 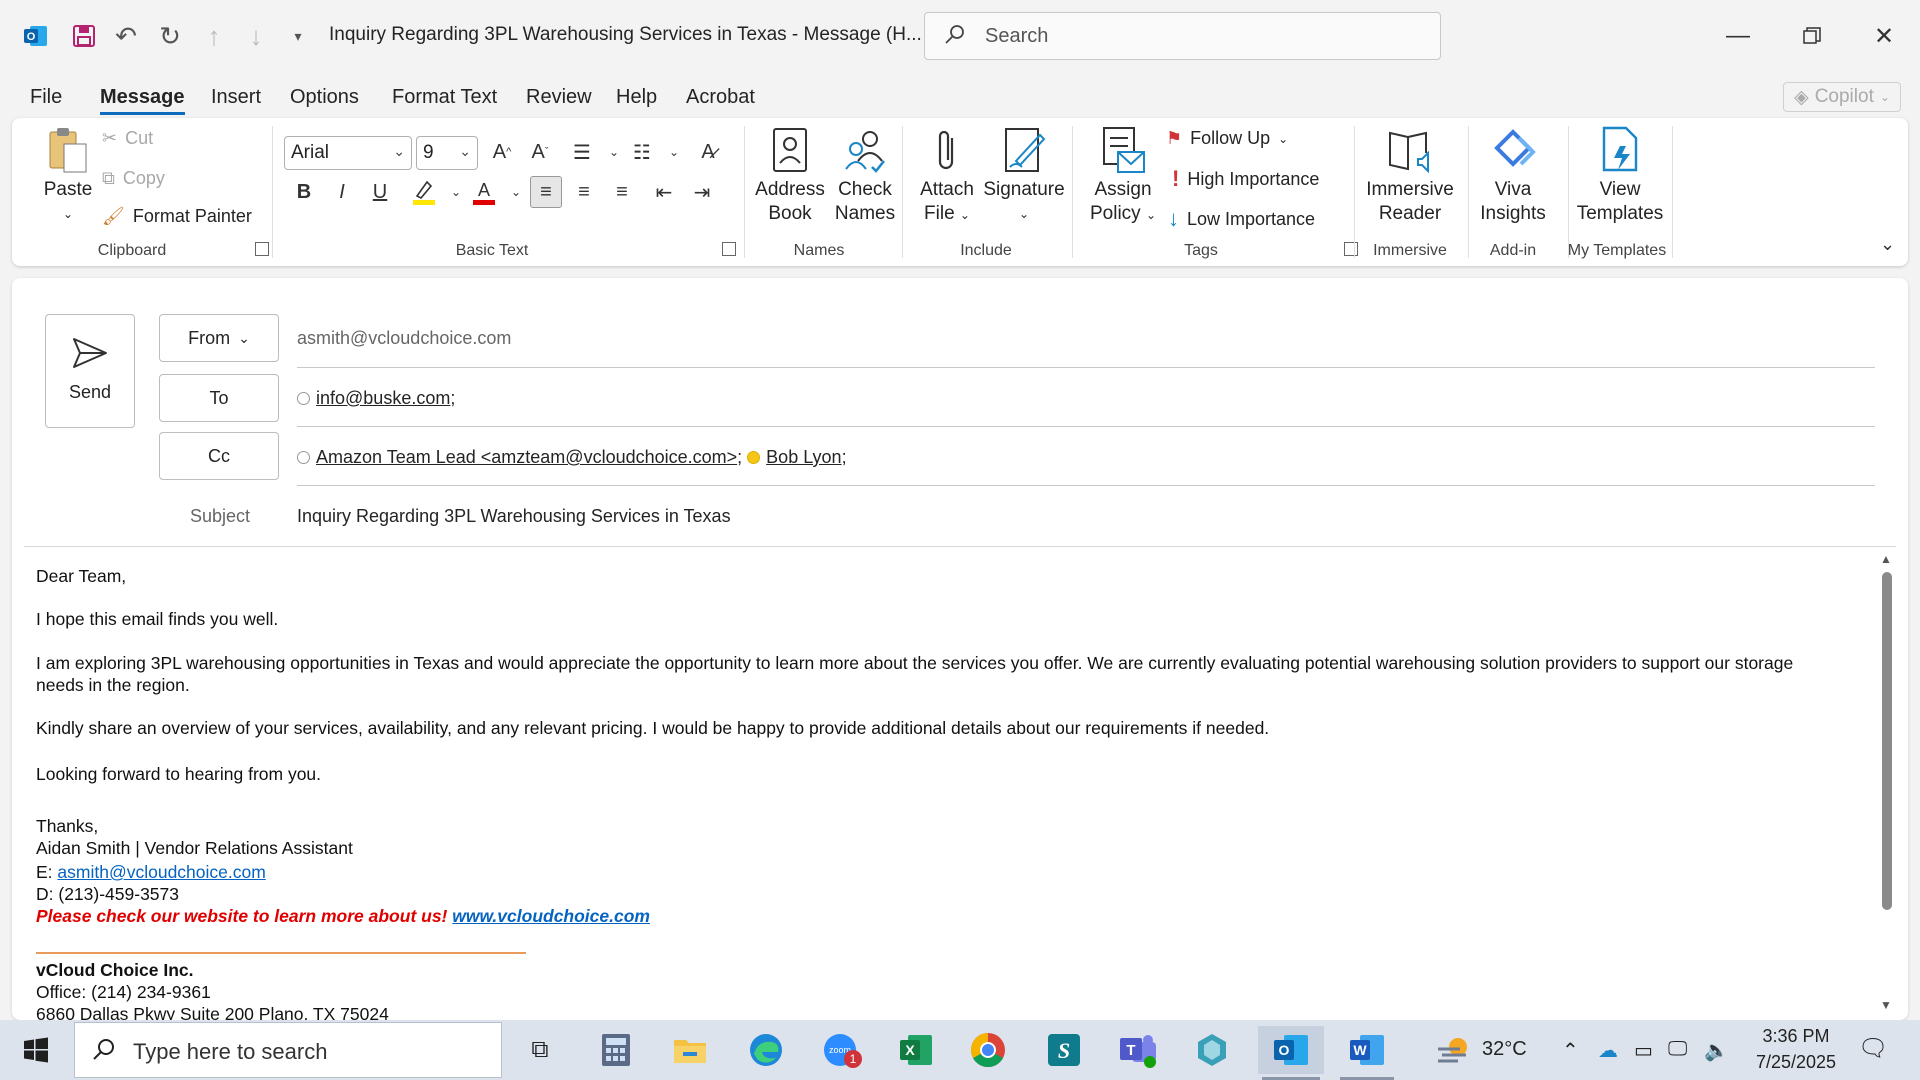 What do you see at coordinates (616, 1050) in the screenshot?
I see `calculator-icon` at bounding box center [616, 1050].